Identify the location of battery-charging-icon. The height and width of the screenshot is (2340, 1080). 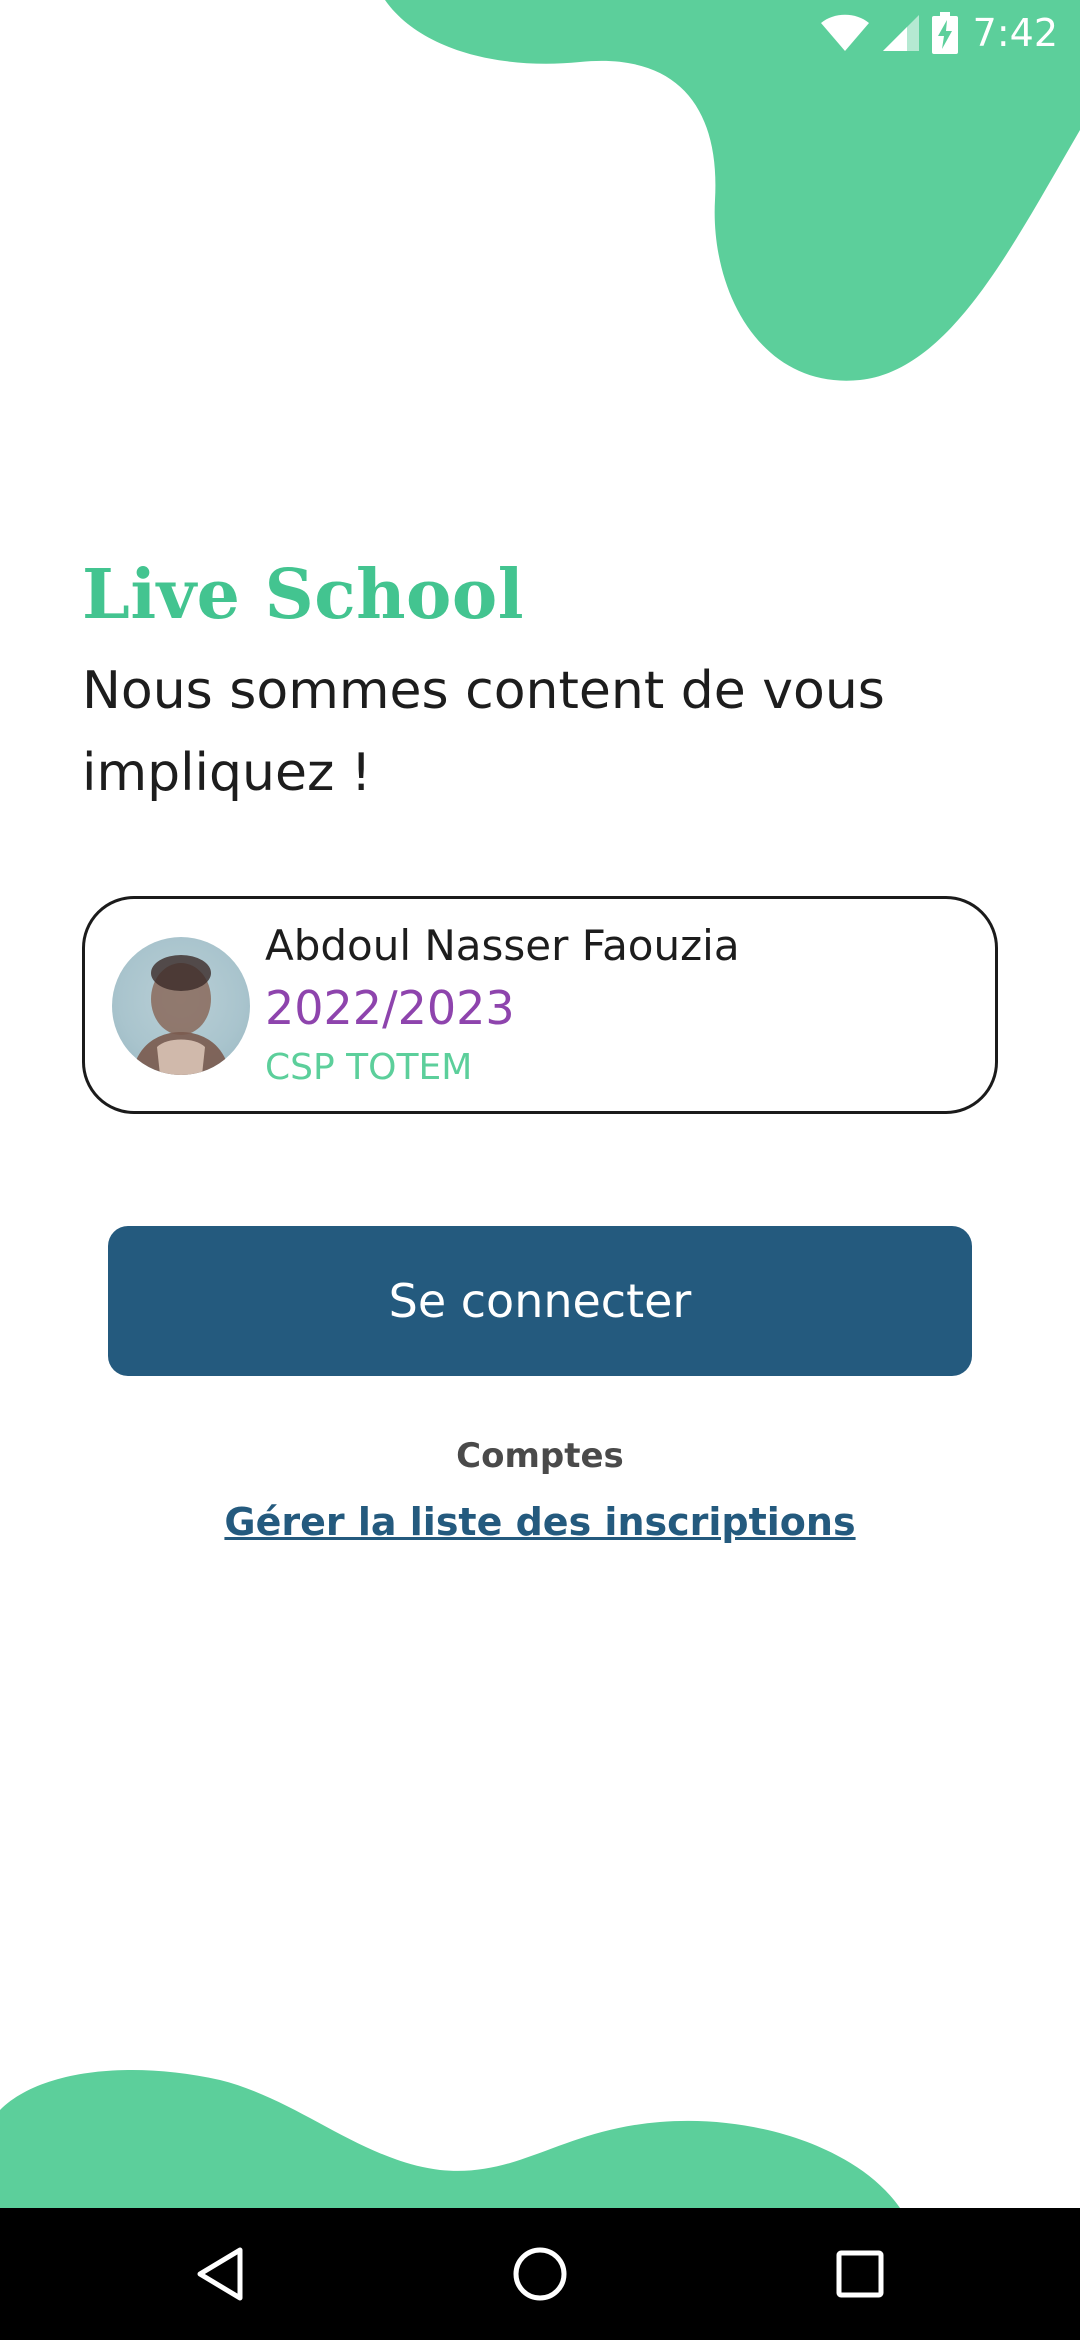
(945, 33).